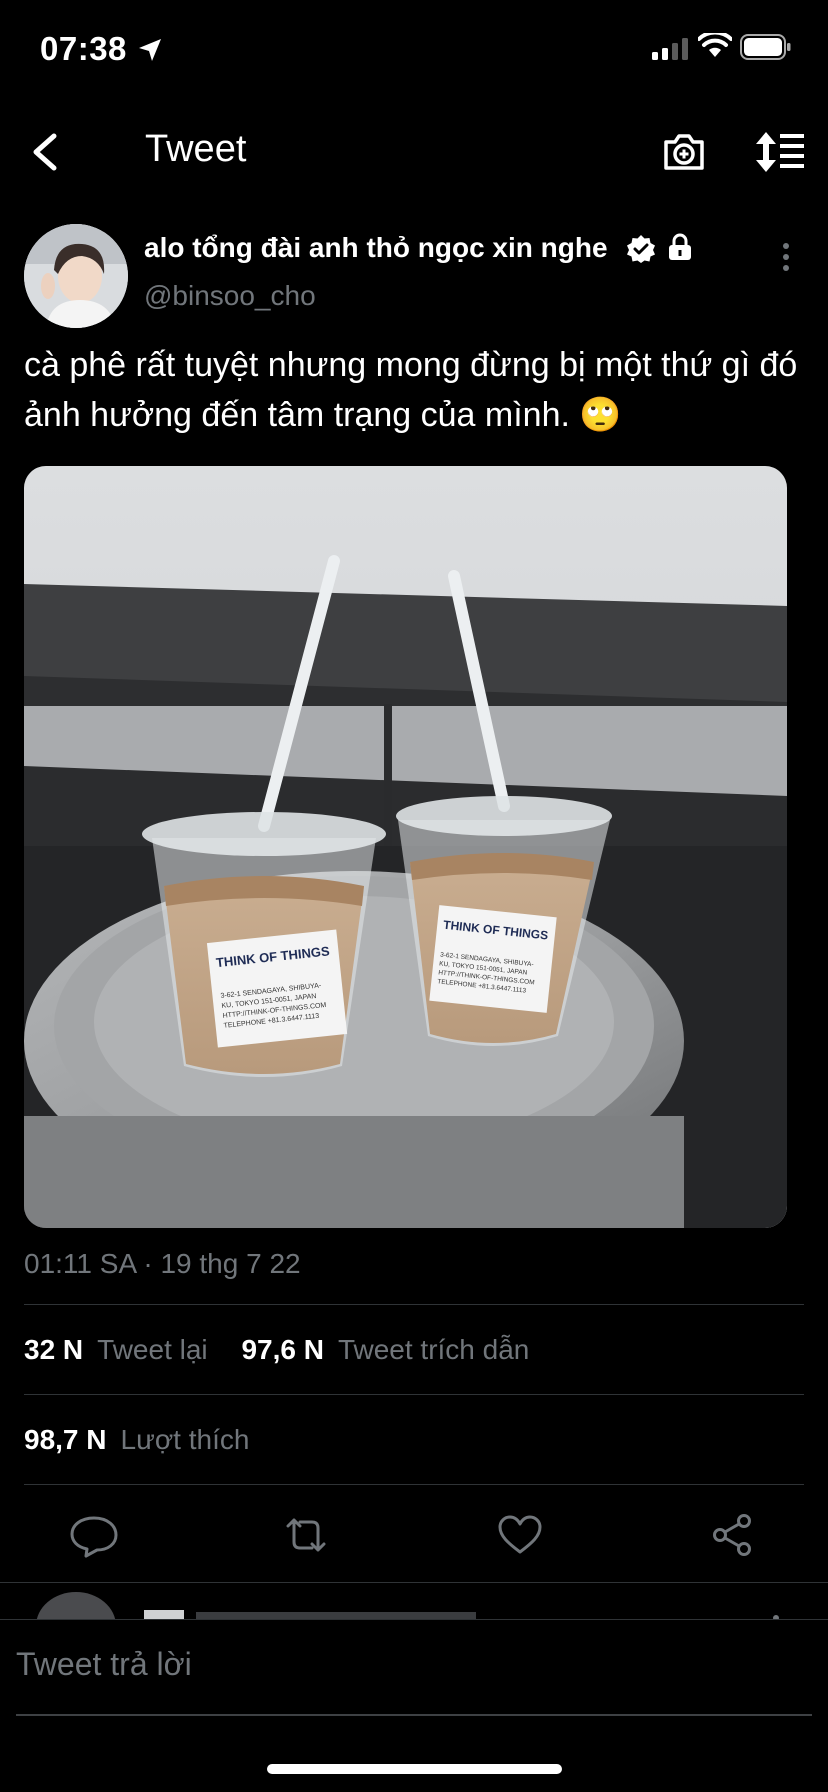  I want to click on status-time: 07:38, so click(83, 48).